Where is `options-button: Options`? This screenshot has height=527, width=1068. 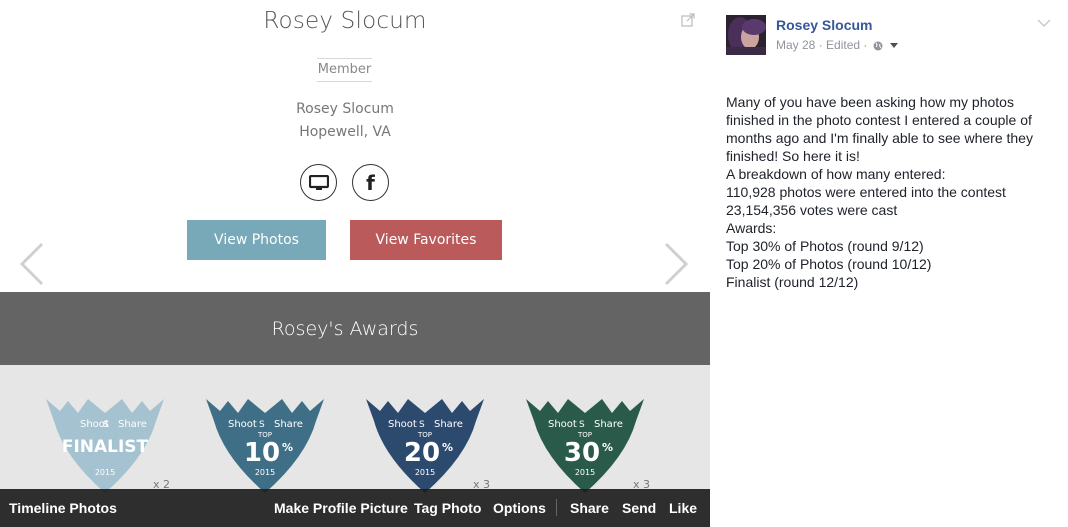 options-button: Options is located at coordinates (519, 508).